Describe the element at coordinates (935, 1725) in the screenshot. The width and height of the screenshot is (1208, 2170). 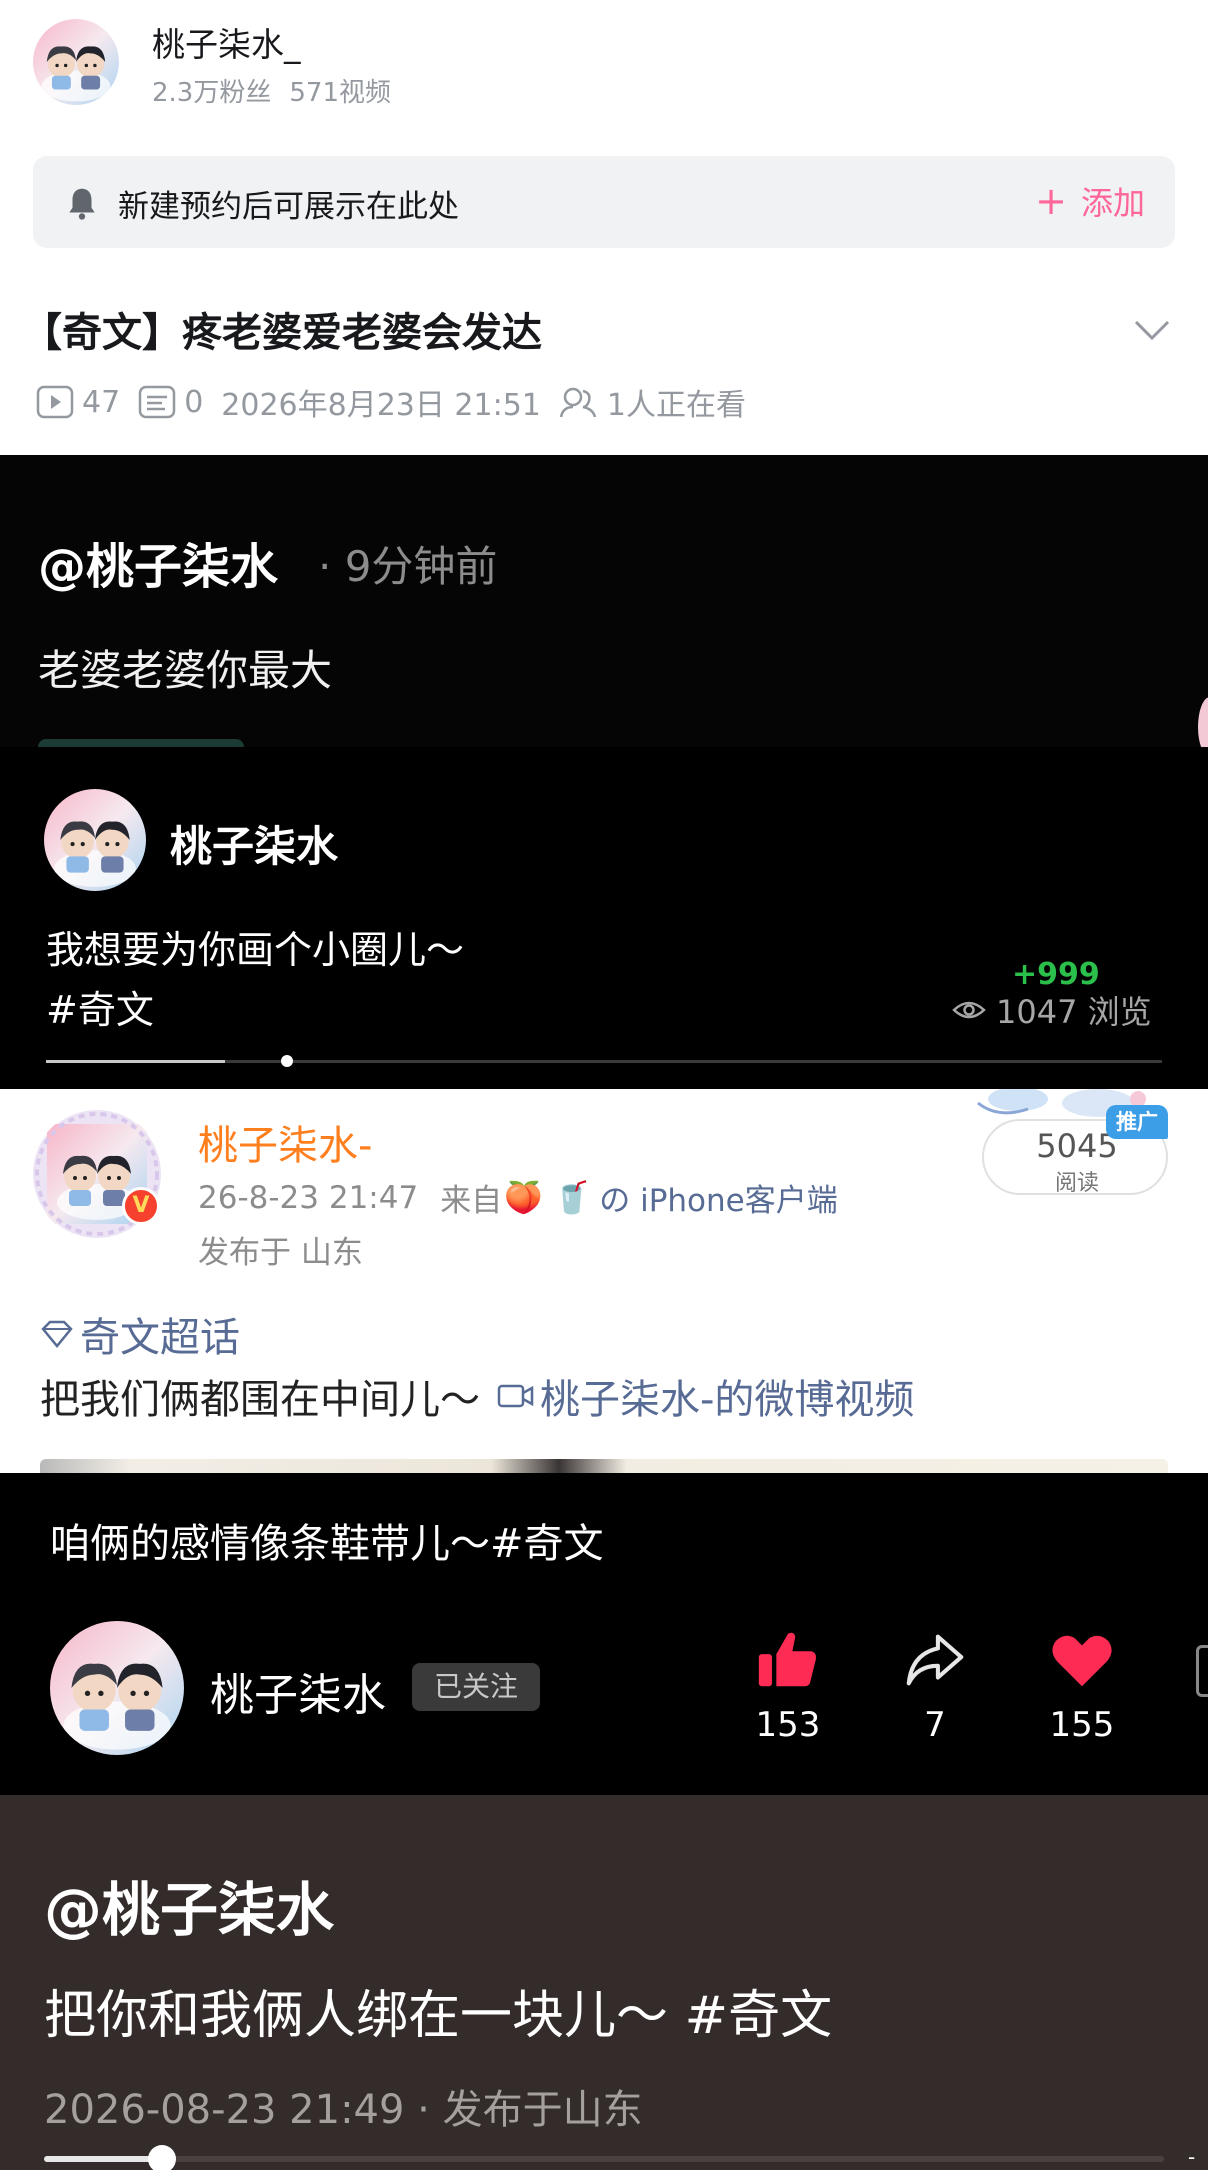
I see `share-count: 7` at that location.